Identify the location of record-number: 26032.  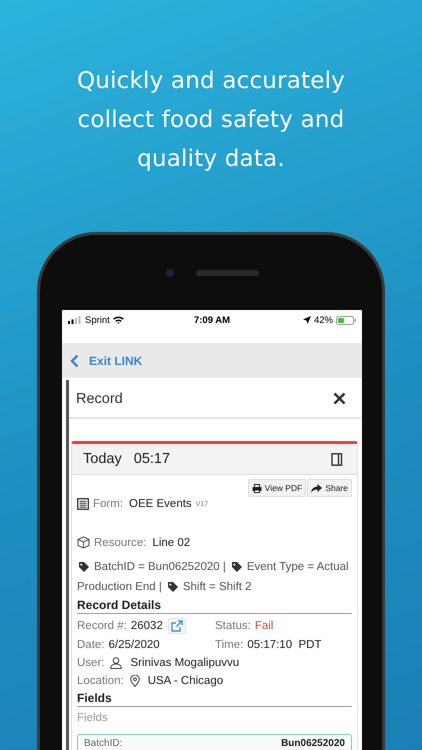
(146, 626).